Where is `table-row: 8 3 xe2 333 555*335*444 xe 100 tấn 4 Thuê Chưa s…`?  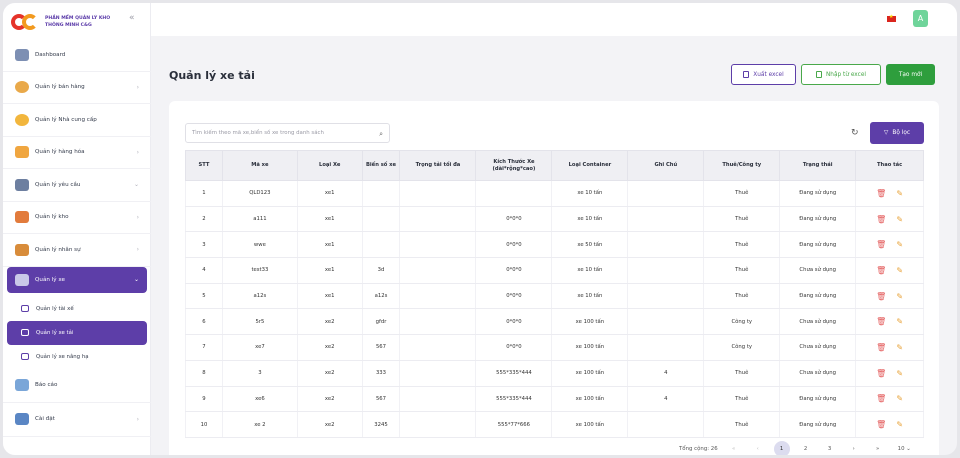 table-row: 8 3 xe2 333 555*335*444 xe 100 tấn 4 Thuê Chưa s… is located at coordinates (554, 373).